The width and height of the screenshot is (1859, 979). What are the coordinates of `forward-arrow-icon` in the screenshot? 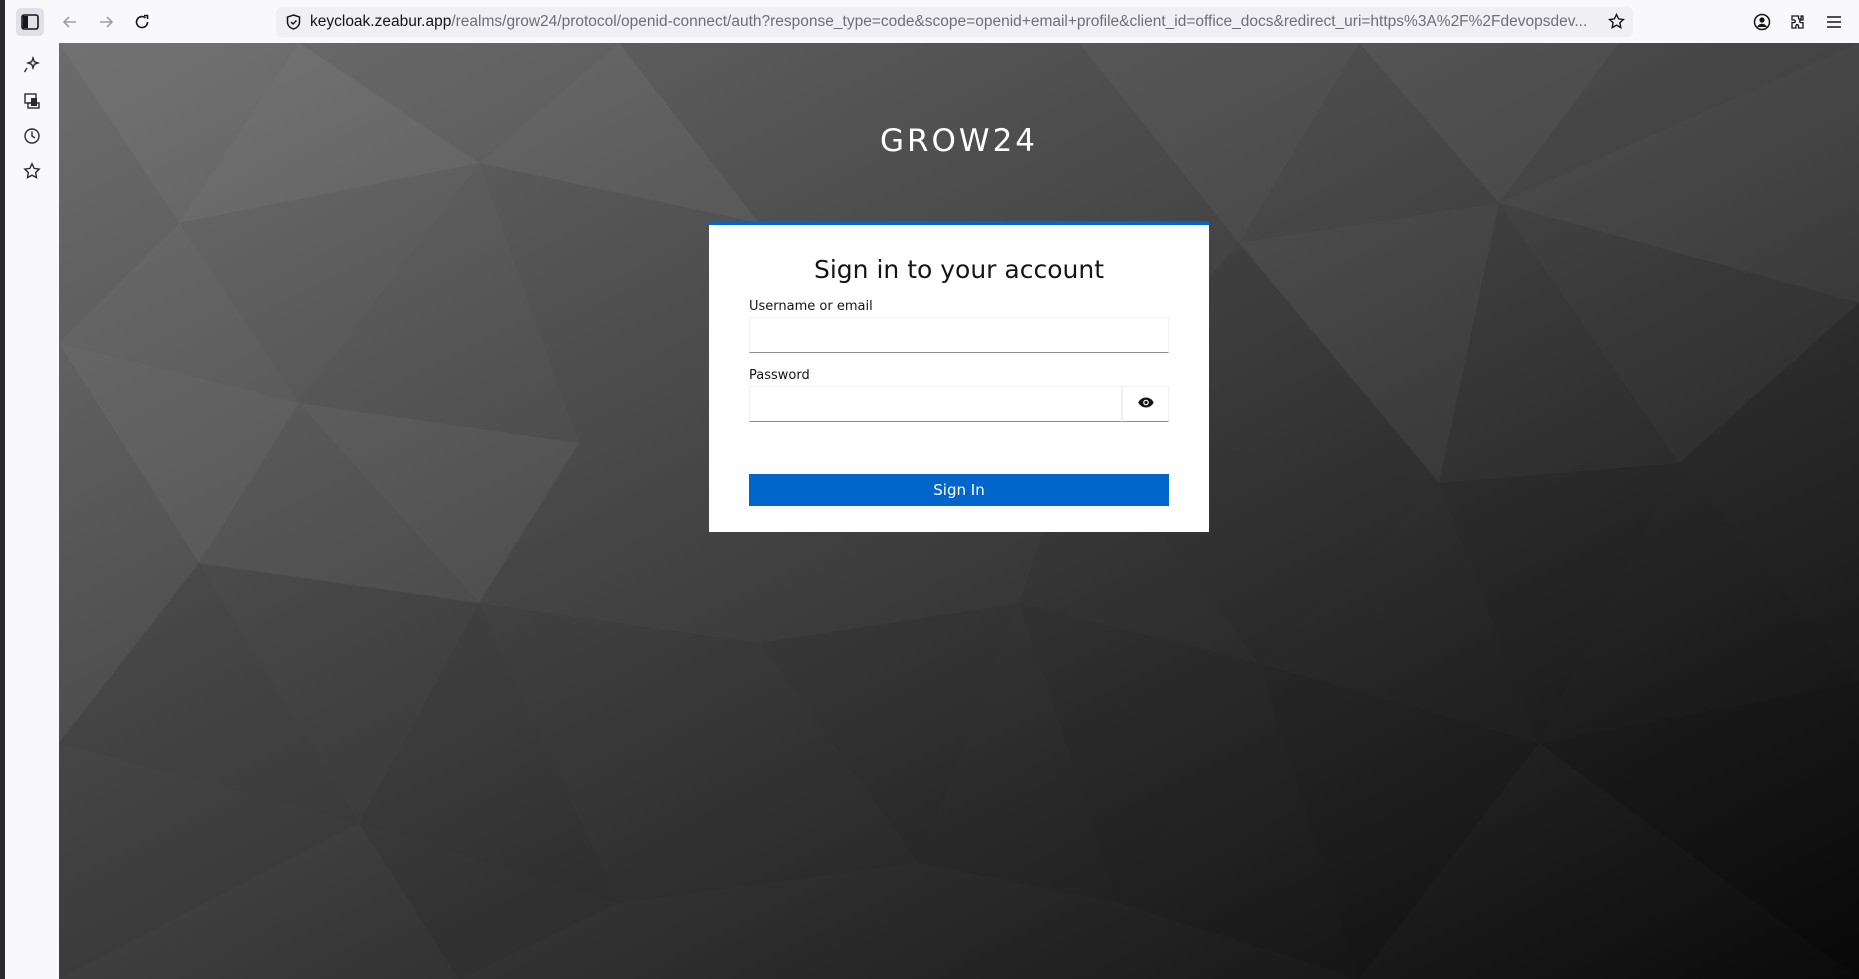 It's located at (106, 22).